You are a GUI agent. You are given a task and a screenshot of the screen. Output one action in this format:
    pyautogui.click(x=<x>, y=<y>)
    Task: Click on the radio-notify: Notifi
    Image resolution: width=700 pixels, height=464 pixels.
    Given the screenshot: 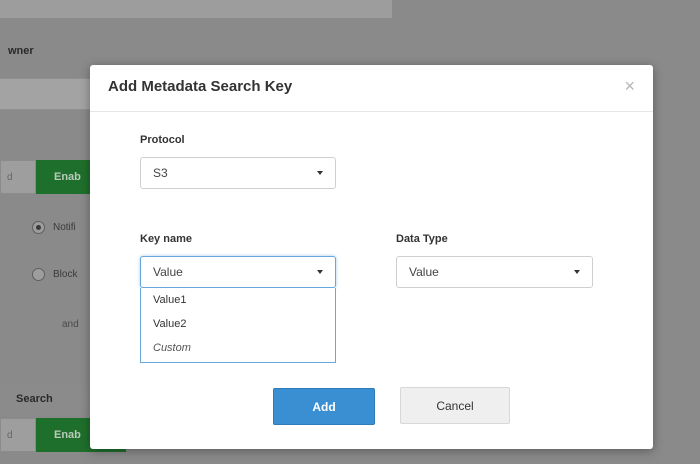 What is the action you would take?
    pyautogui.click(x=54, y=227)
    